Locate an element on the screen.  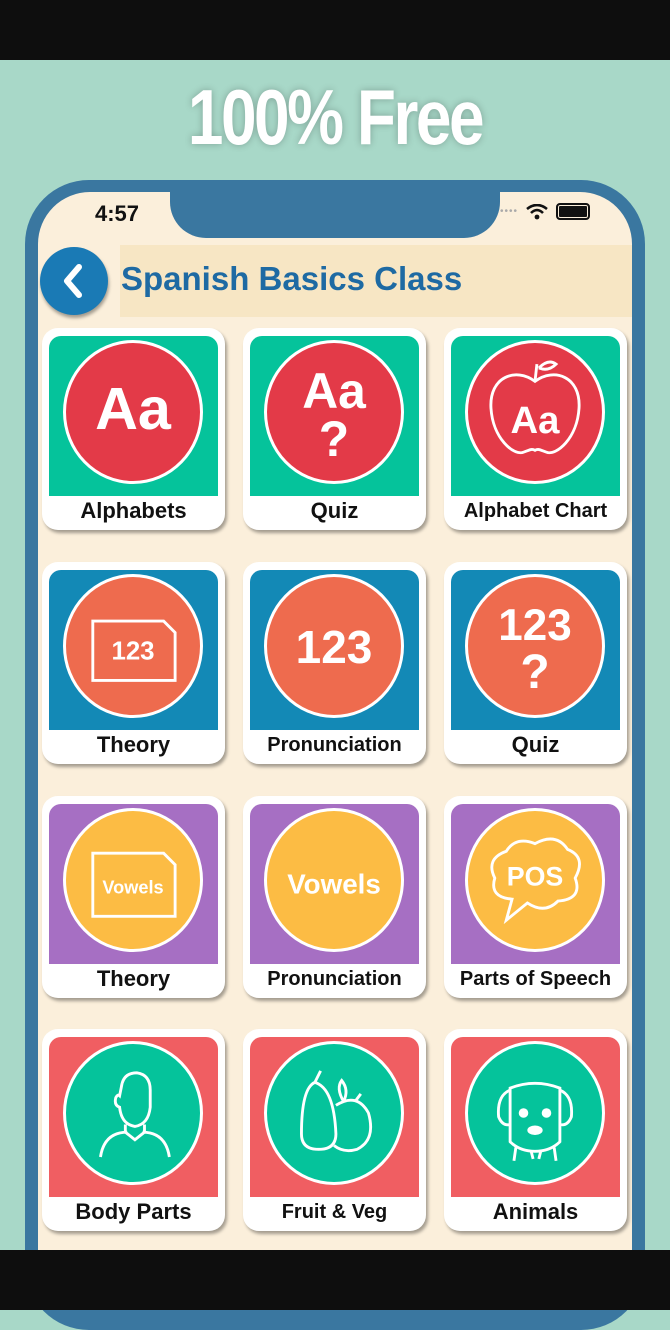
tile-theory: 123 Theory is located at coordinates (133, 663).